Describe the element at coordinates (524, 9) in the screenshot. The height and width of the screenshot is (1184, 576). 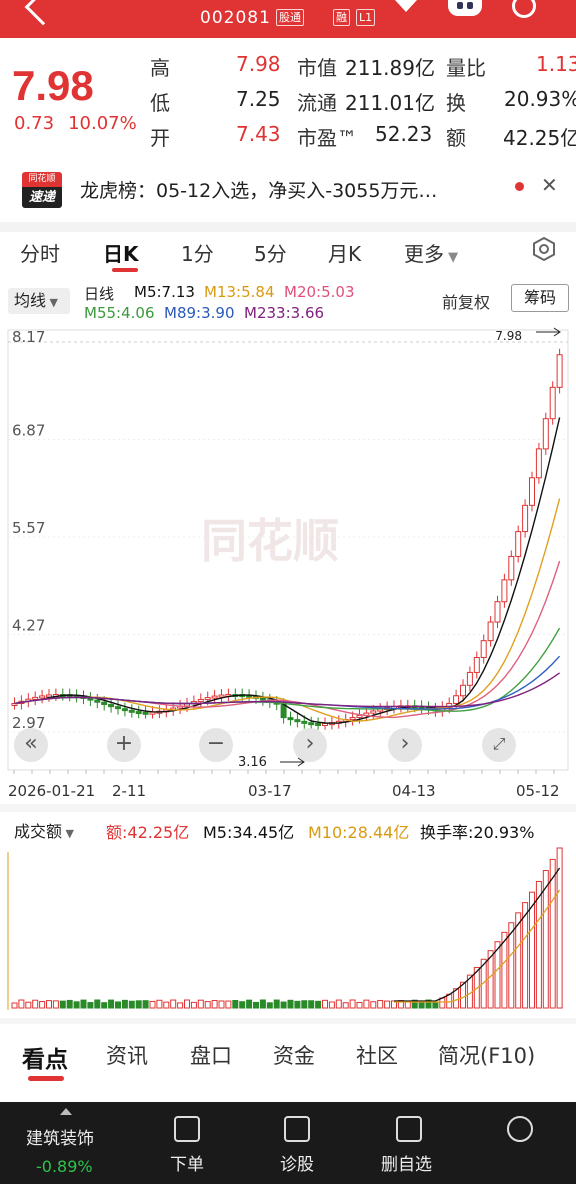
I see `search-icon` at that location.